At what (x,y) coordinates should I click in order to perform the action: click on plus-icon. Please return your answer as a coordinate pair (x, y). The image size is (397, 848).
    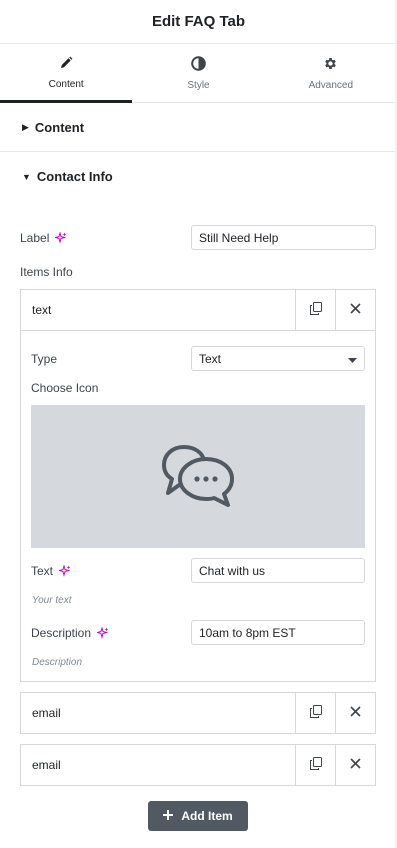
    Looking at the image, I should click on (168, 816).